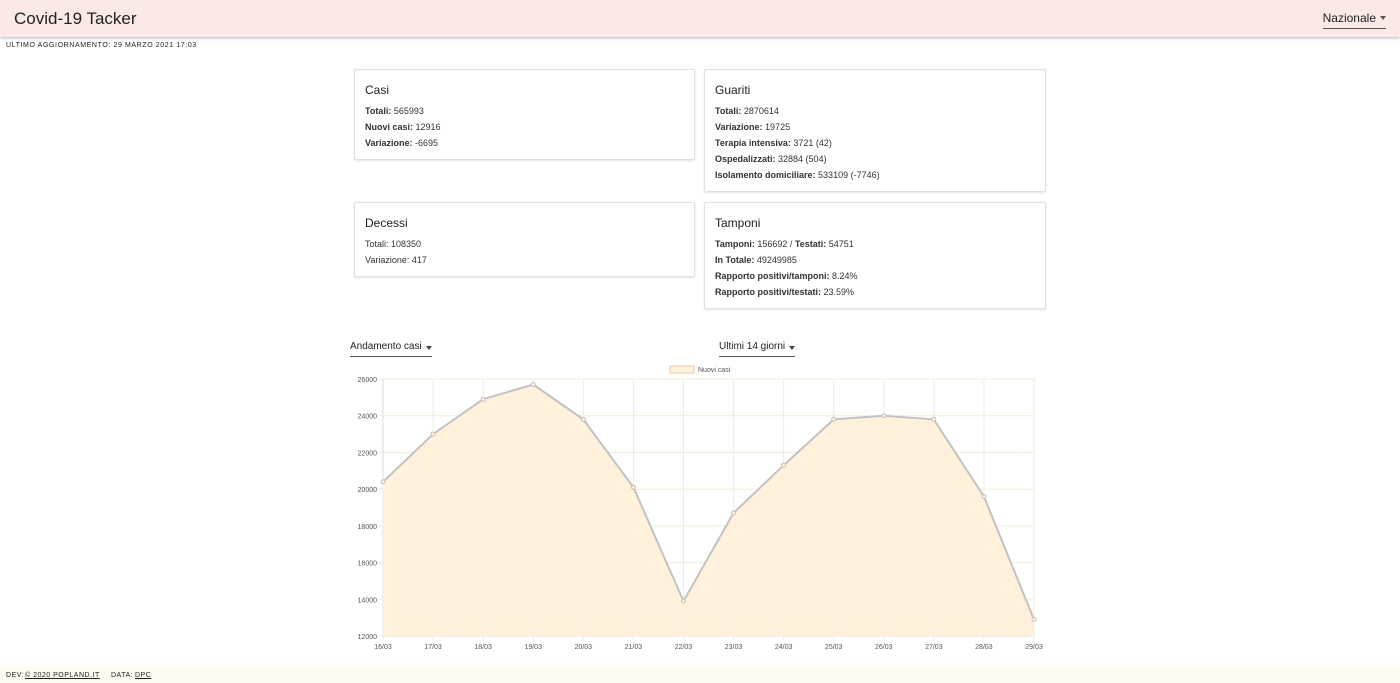 This screenshot has width=1400, height=683. Describe the element at coordinates (771, 159) in the screenshot. I see `stat-row: Ospedalizzati: 32884 (504)` at that location.